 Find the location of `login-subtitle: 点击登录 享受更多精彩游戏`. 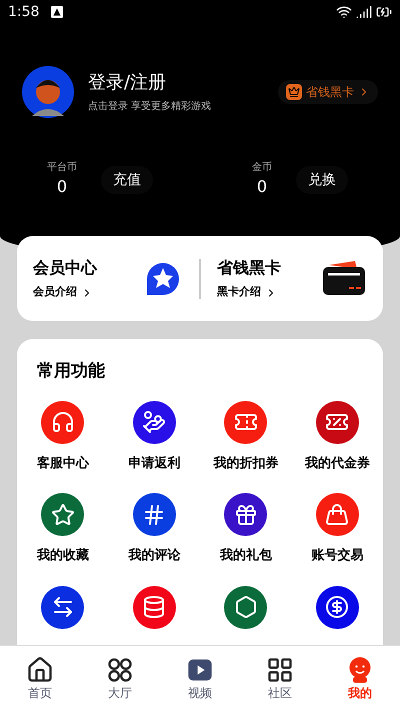

login-subtitle: 点击登录 享受更多精彩游戏 is located at coordinates (150, 107).